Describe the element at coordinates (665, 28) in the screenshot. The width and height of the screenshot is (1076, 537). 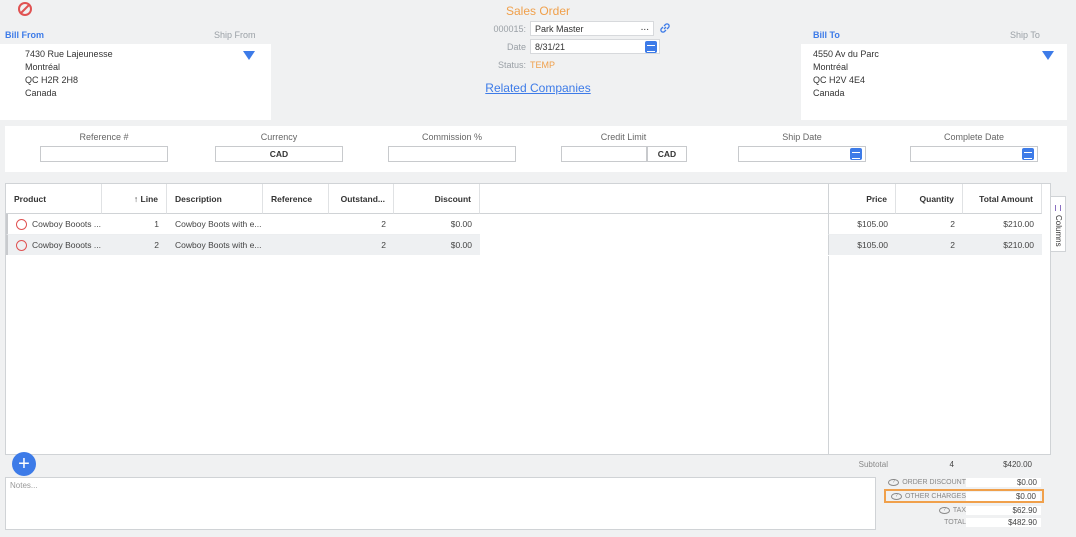
I see `link-icon` at that location.